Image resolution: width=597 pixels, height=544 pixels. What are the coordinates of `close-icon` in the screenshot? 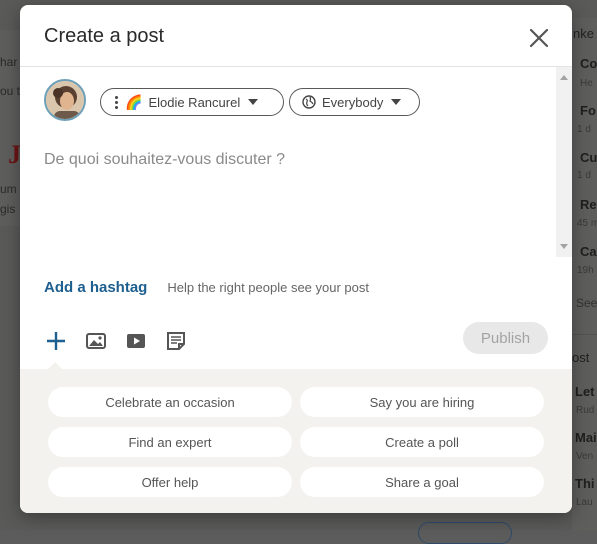 It's located at (539, 38).